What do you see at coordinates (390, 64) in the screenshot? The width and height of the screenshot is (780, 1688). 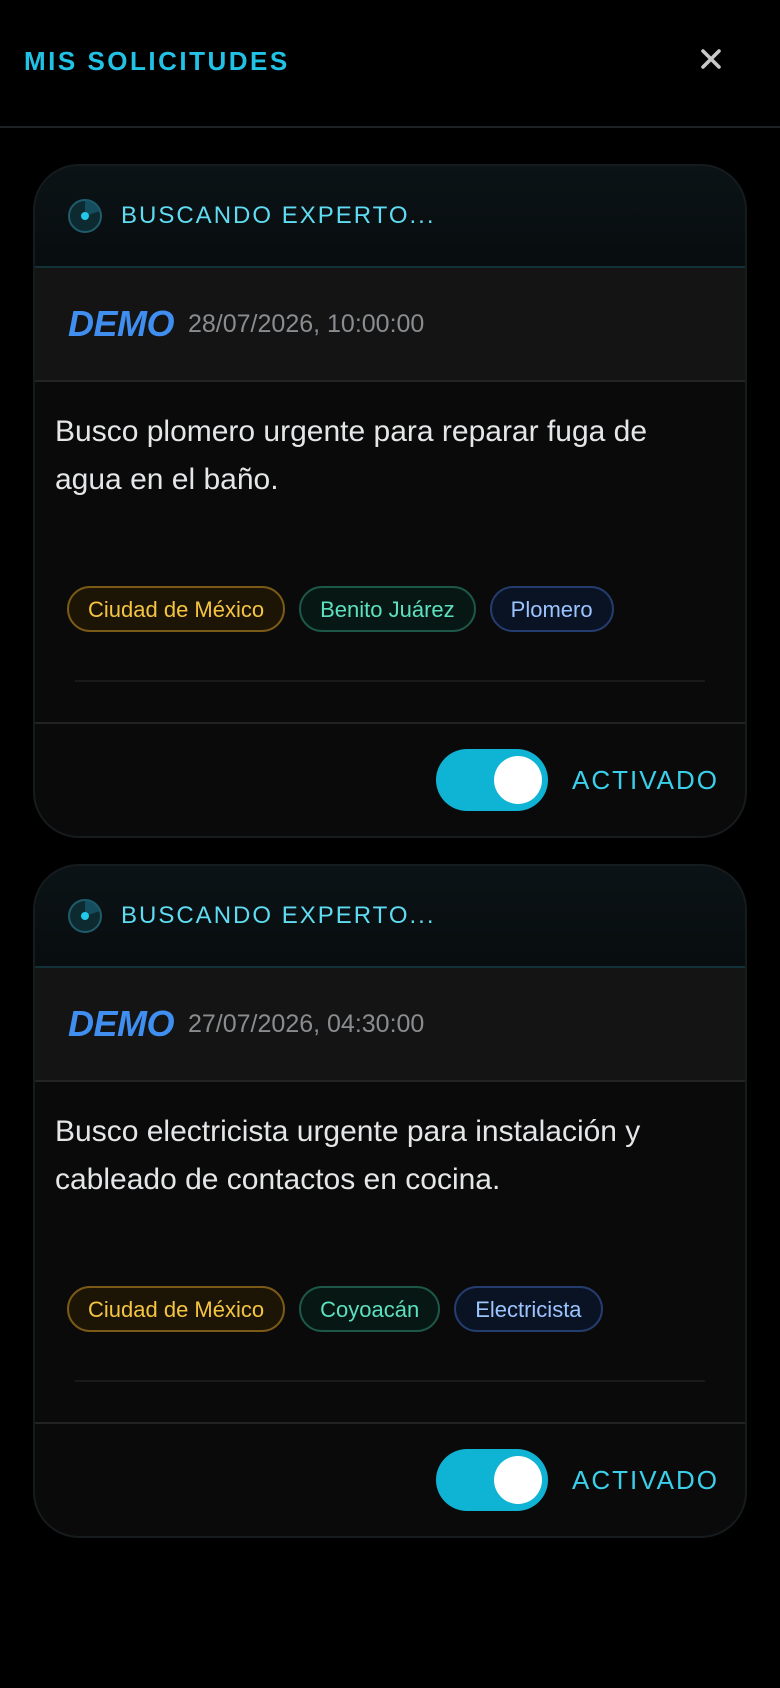 I see `header: MIS SOLICITUDES` at bounding box center [390, 64].